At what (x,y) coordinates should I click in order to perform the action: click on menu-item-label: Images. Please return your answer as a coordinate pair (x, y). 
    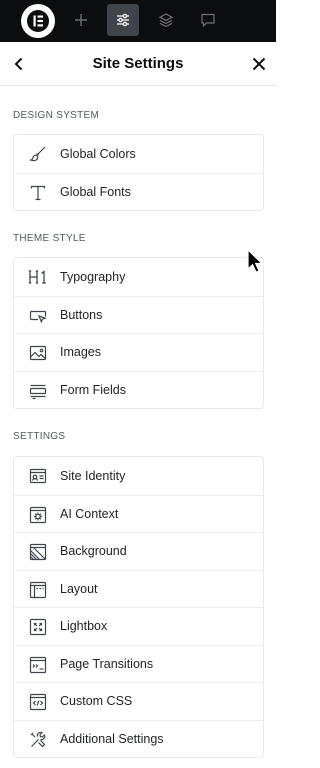
    Looking at the image, I should click on (80, 352).